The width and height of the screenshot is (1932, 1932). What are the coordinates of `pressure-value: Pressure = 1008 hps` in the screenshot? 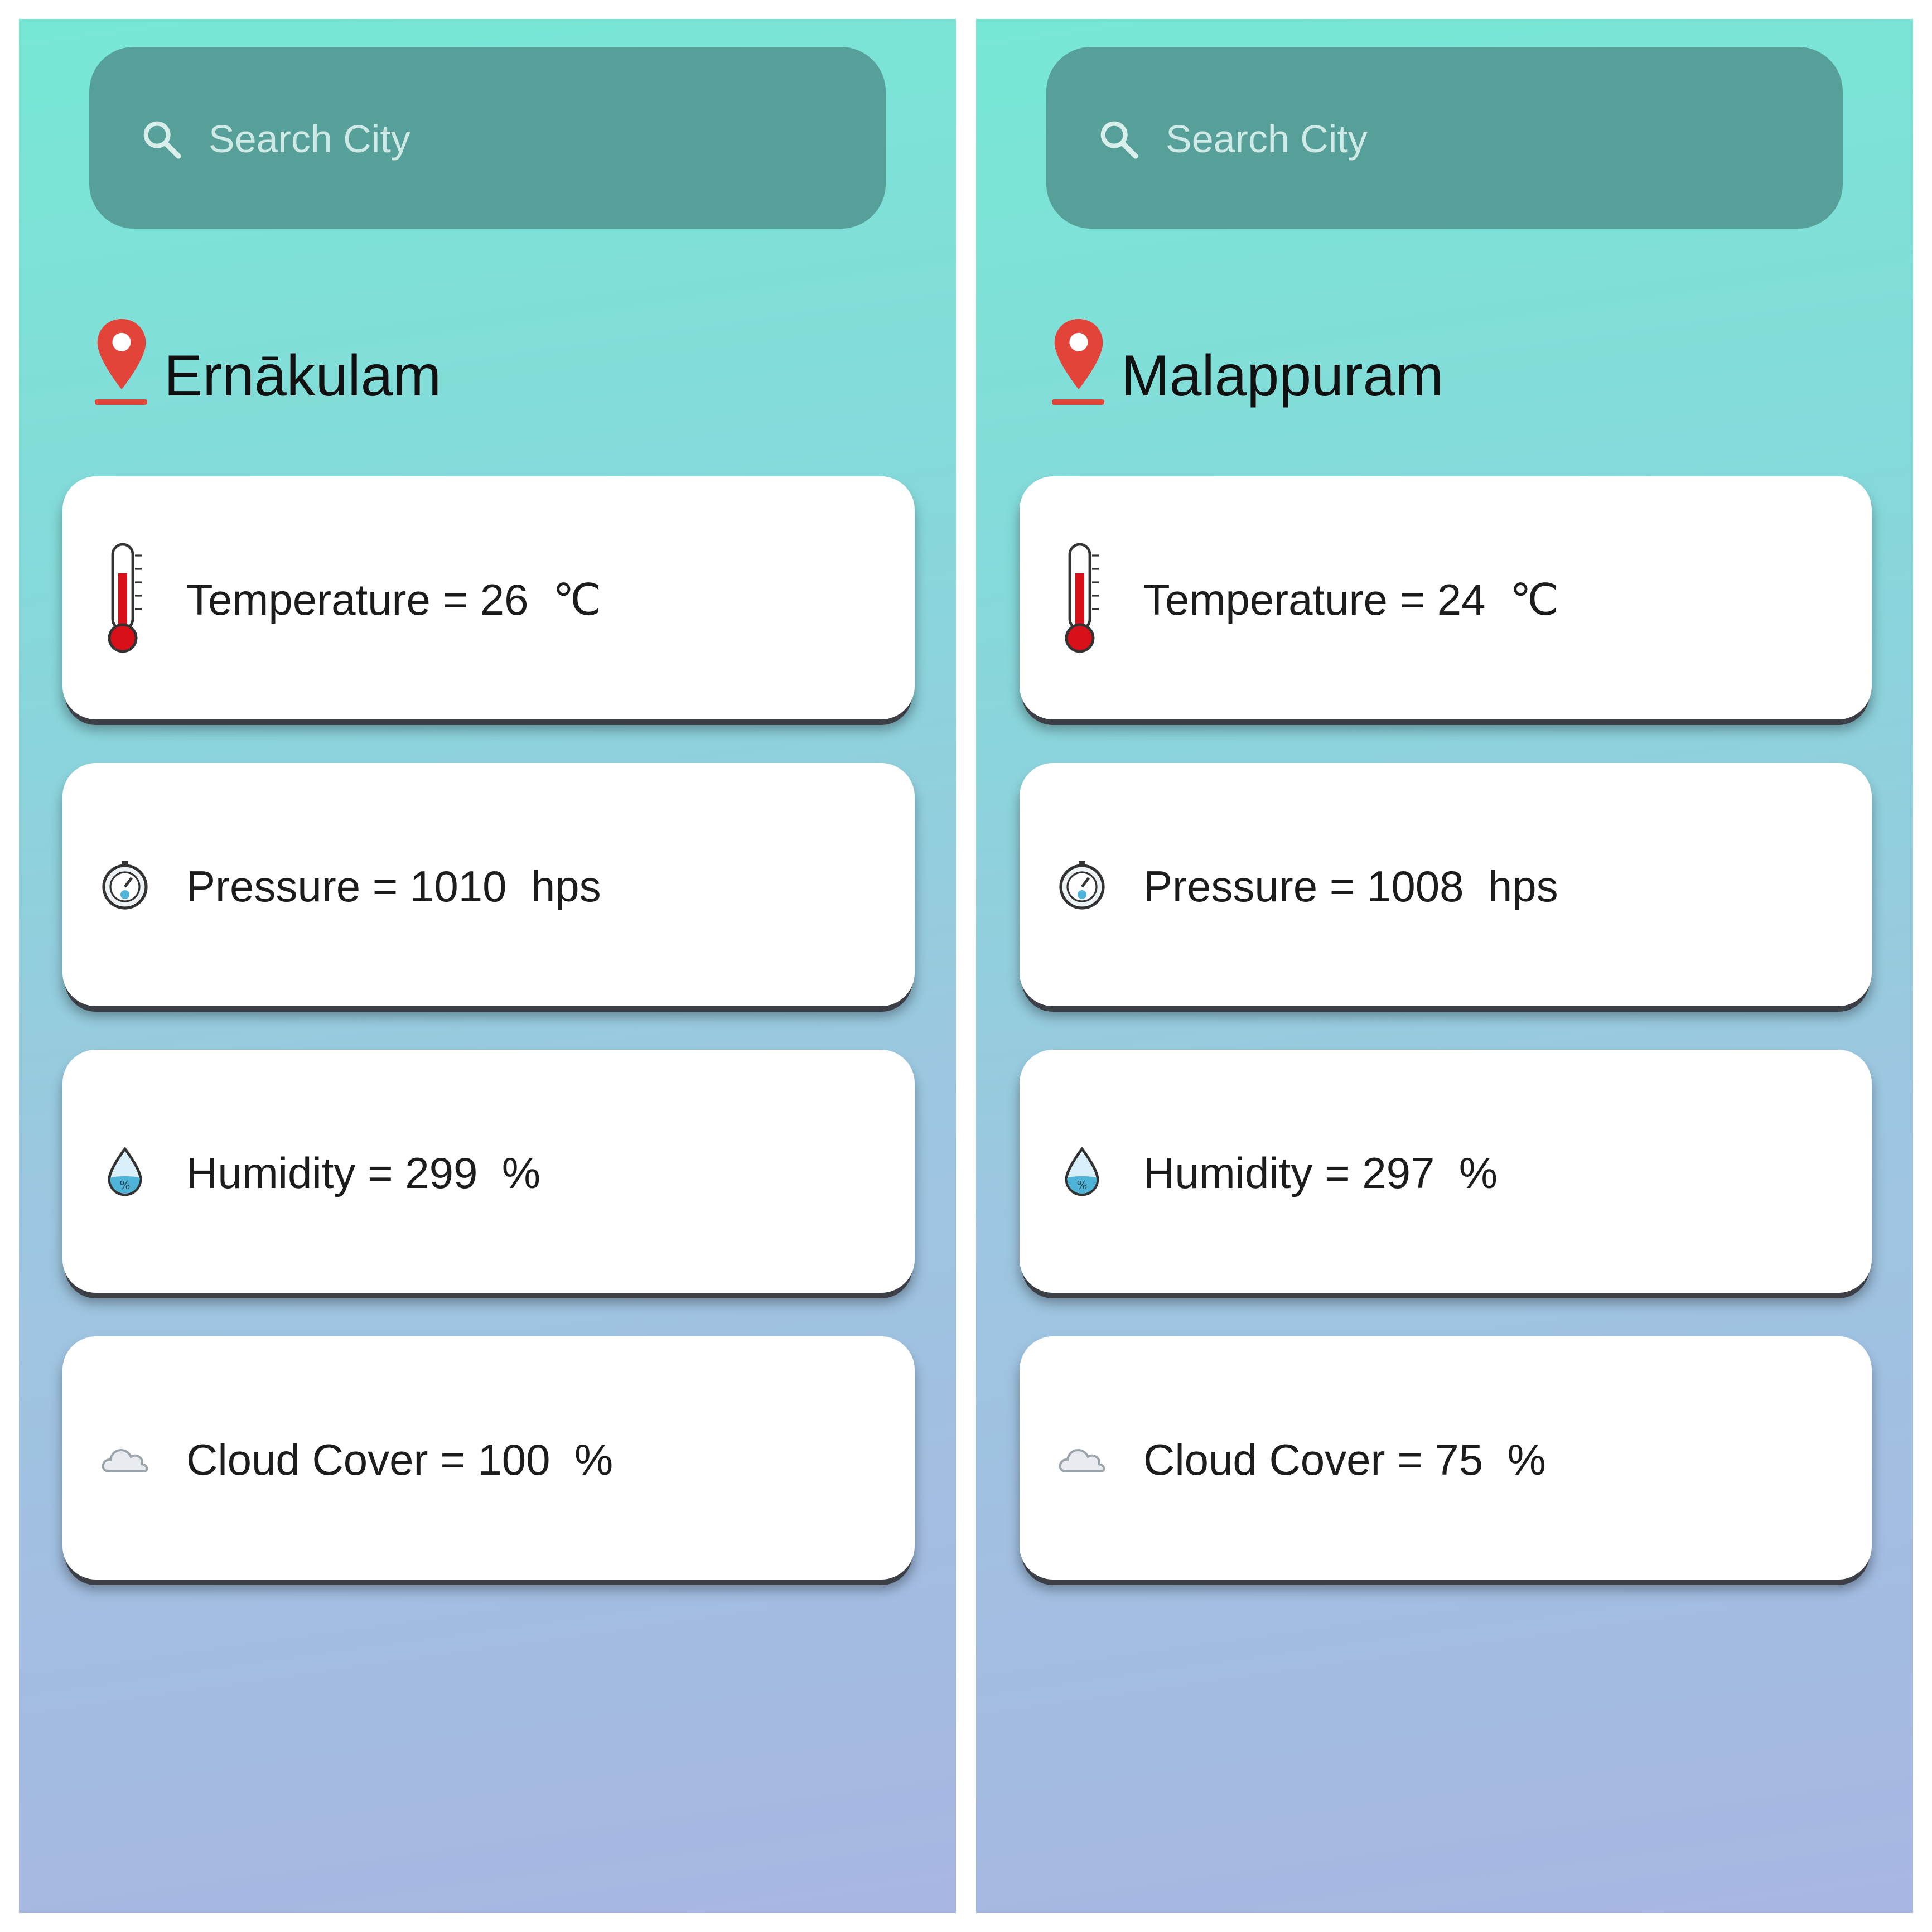 It's located at (1350, 886).